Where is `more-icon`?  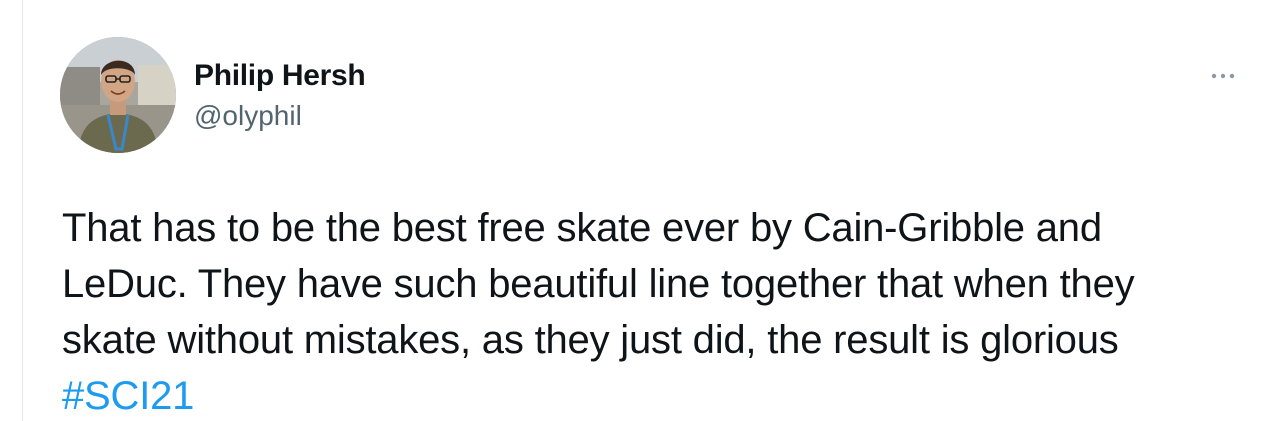 more-icon is located at coordinates (1223, 76).